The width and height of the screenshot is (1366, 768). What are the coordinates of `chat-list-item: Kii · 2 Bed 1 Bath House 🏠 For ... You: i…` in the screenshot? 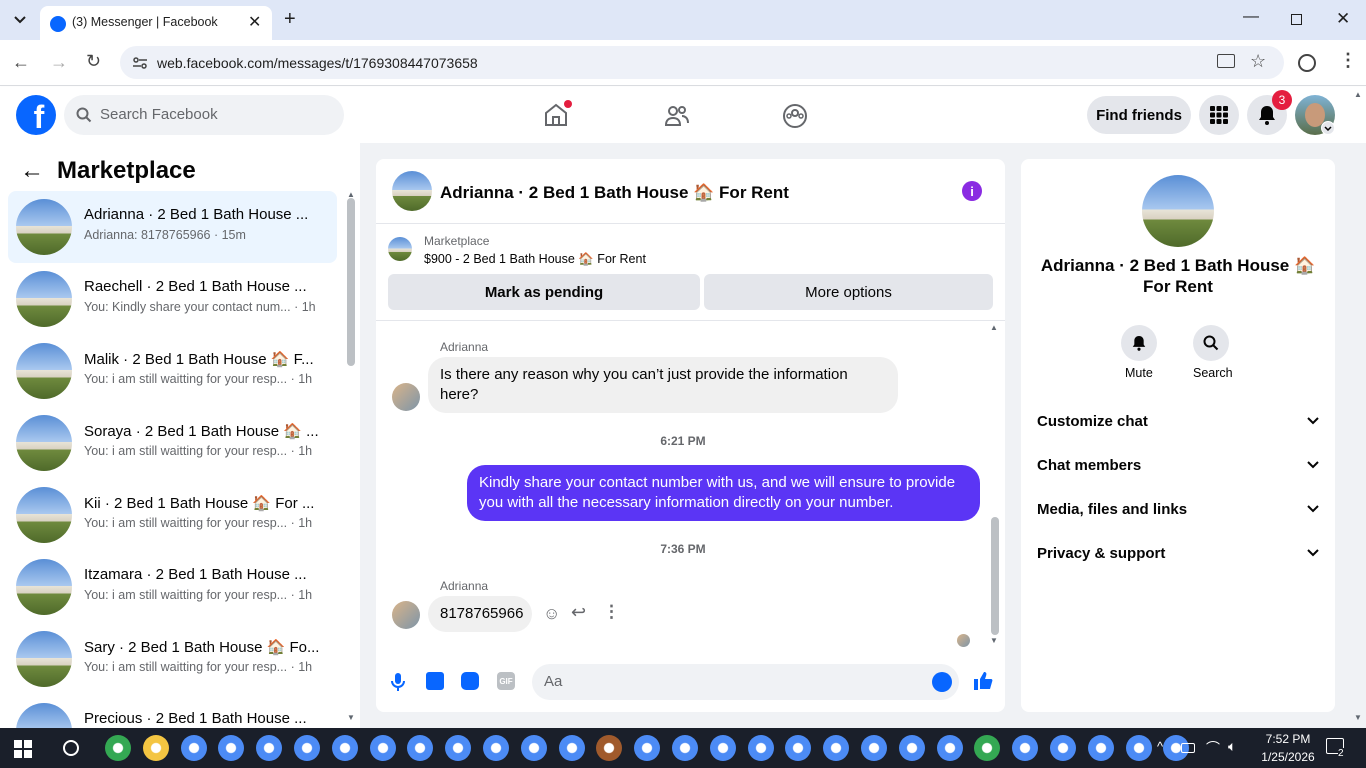 It's located at (172, 515).